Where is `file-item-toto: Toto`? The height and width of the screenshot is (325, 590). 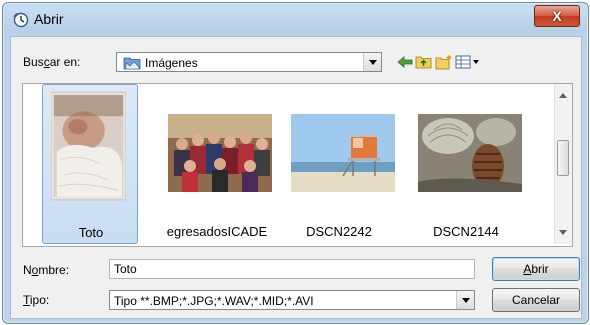 file-item-toto: Toto is located at coordinates (90, 164).